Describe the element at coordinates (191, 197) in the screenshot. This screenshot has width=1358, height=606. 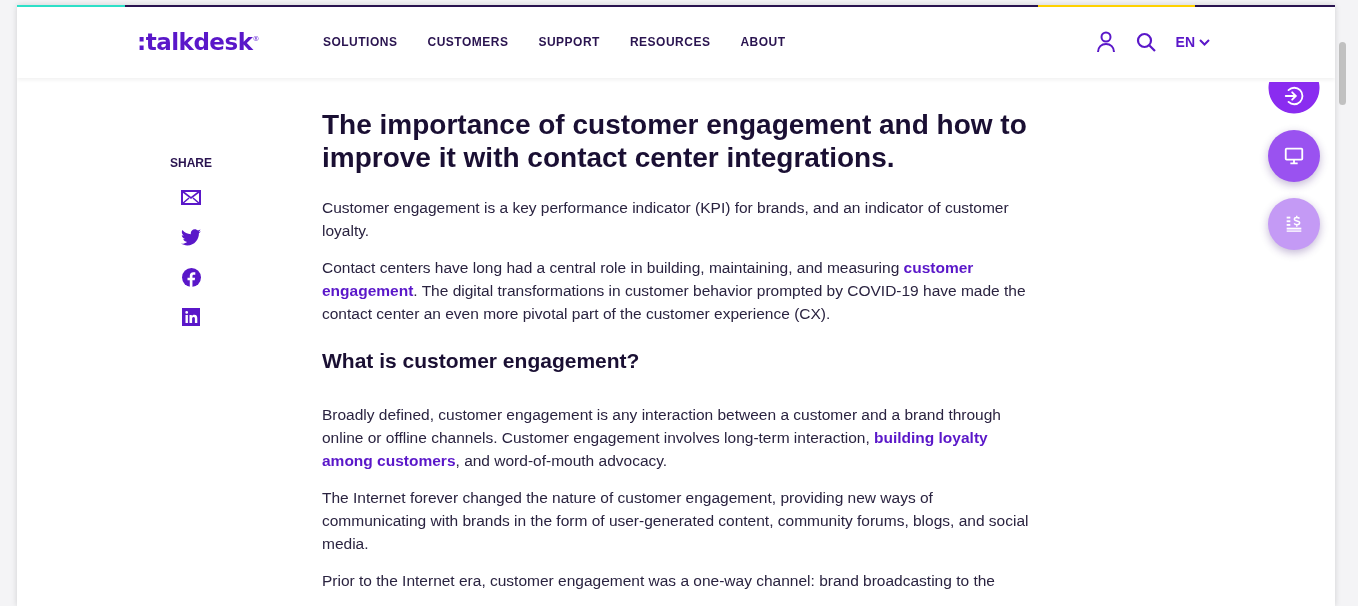
I see `email-icon` at that location.